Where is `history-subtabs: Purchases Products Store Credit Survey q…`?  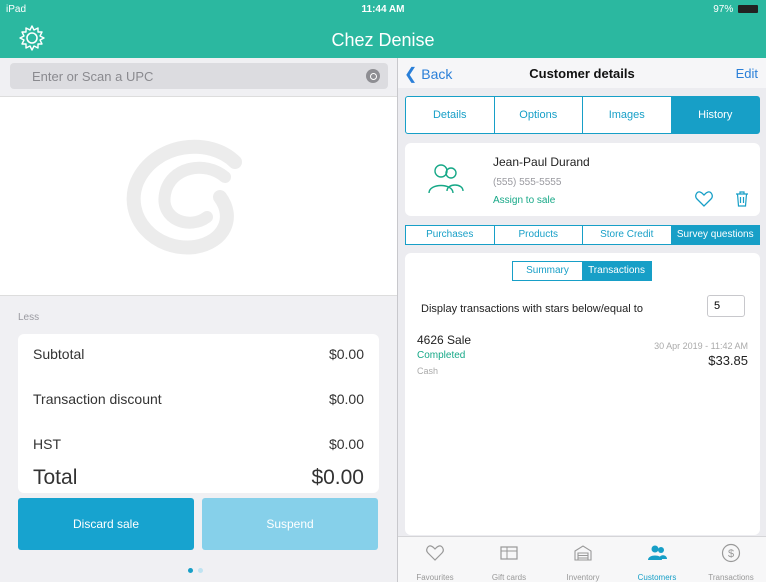
history-subtabs: Purchases Products Store Credit Survey q… is located at coordinates (582, 235).